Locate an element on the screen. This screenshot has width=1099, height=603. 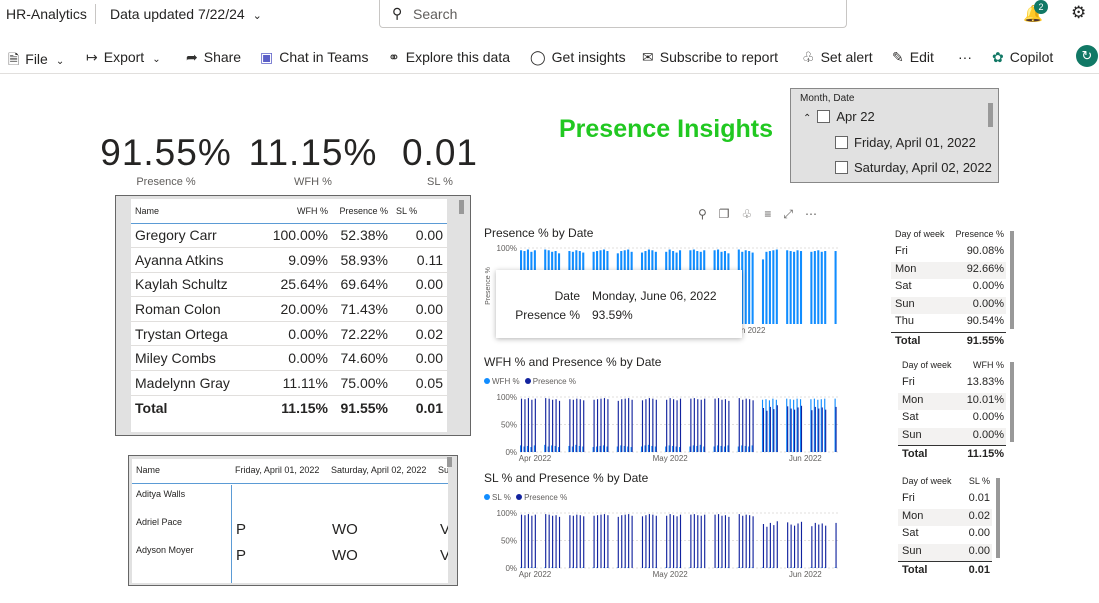
column-header: SL % is located at coordinates (419, 211).